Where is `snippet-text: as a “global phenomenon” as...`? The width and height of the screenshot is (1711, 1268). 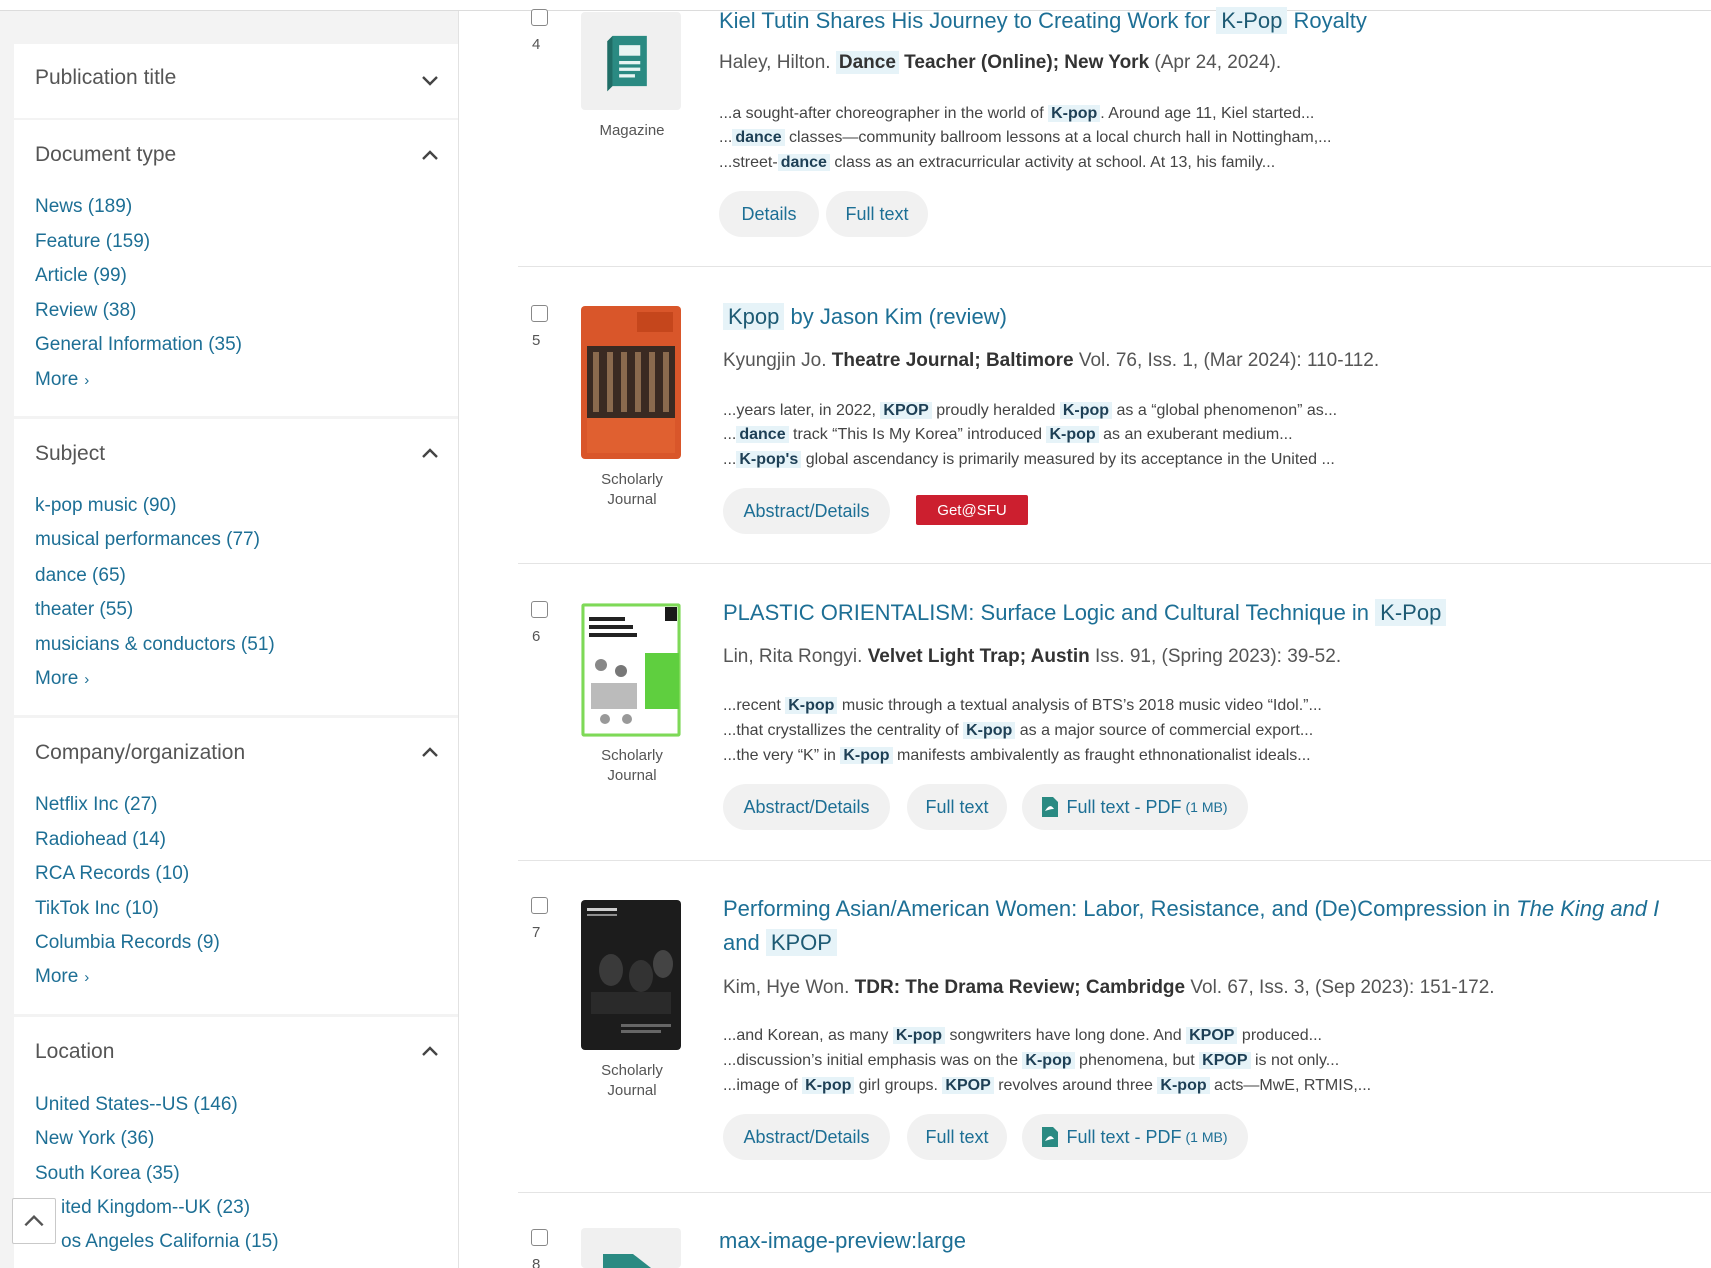
snippet-text: as a “global phenomenon” as... is located at coordinates (1225, 410).